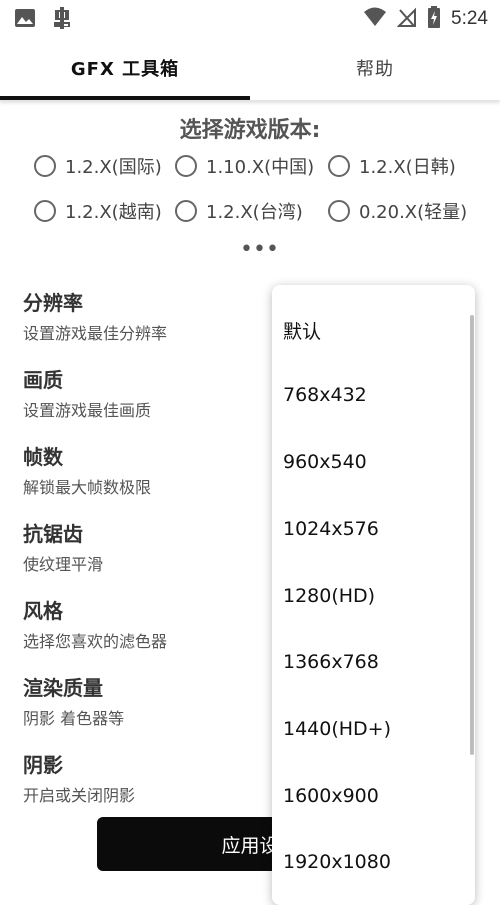 Image resolution: width=500 pixels, height=905 pixels. Describe the element at coordinates (329, 596) in the screenshot. I see `menu-item: 1280(HD)` at that location.